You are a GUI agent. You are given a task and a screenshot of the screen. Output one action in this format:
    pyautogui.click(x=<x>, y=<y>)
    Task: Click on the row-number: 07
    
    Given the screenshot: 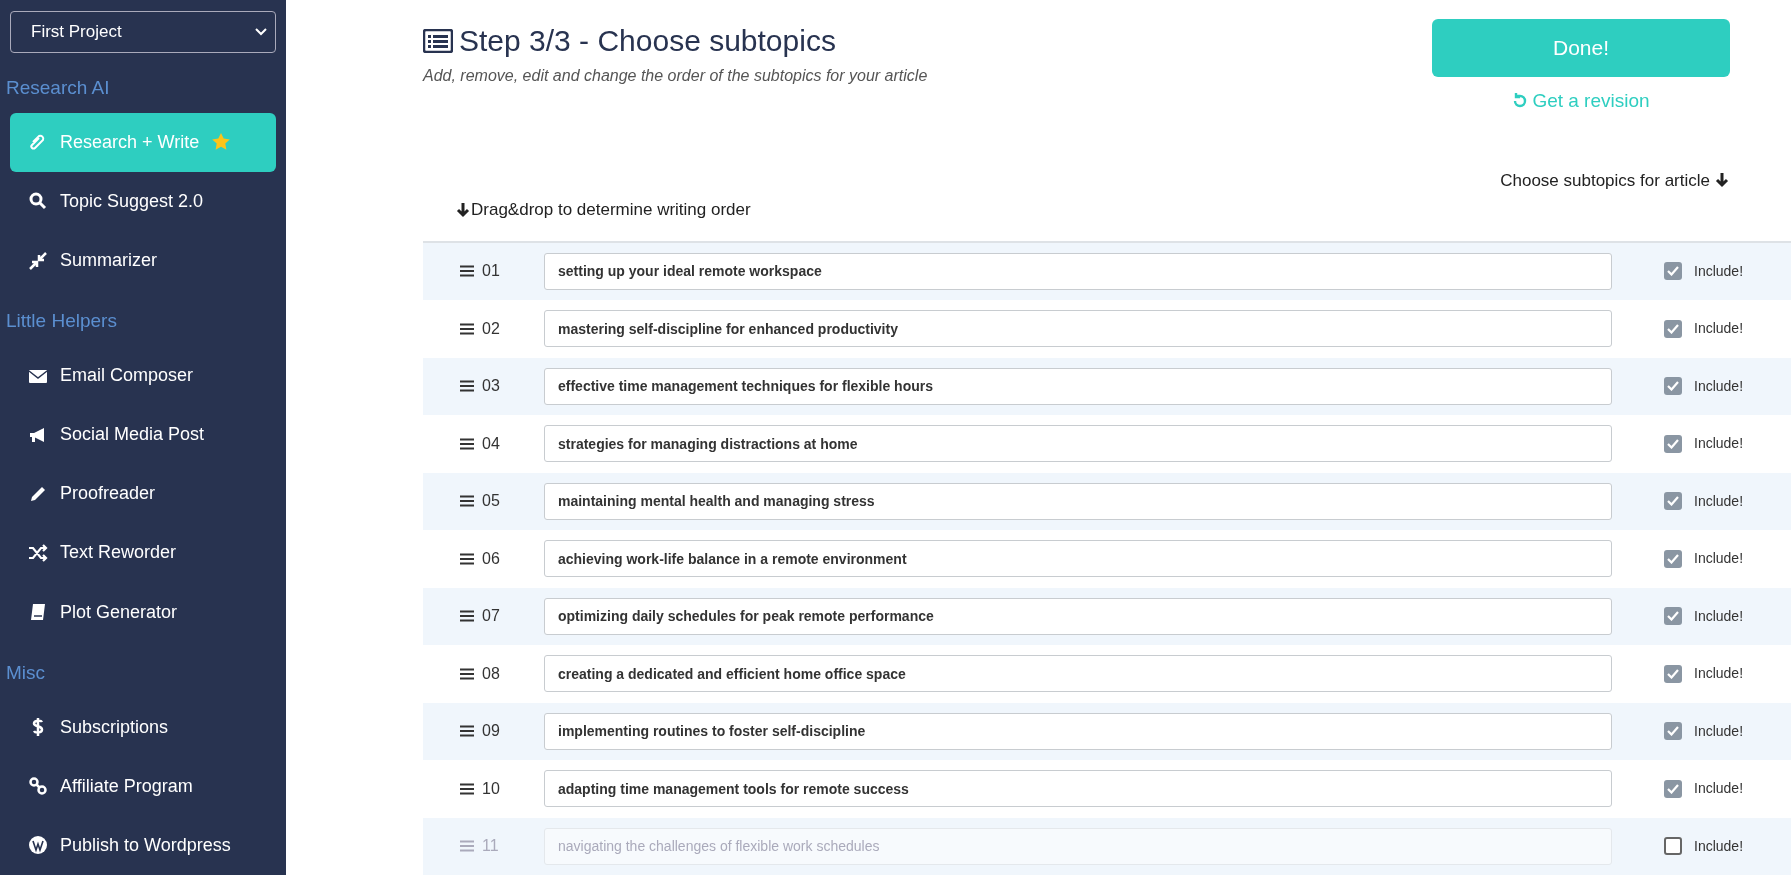 What is the action you would take?
    pyautogui.click(x=491, y=616)
    